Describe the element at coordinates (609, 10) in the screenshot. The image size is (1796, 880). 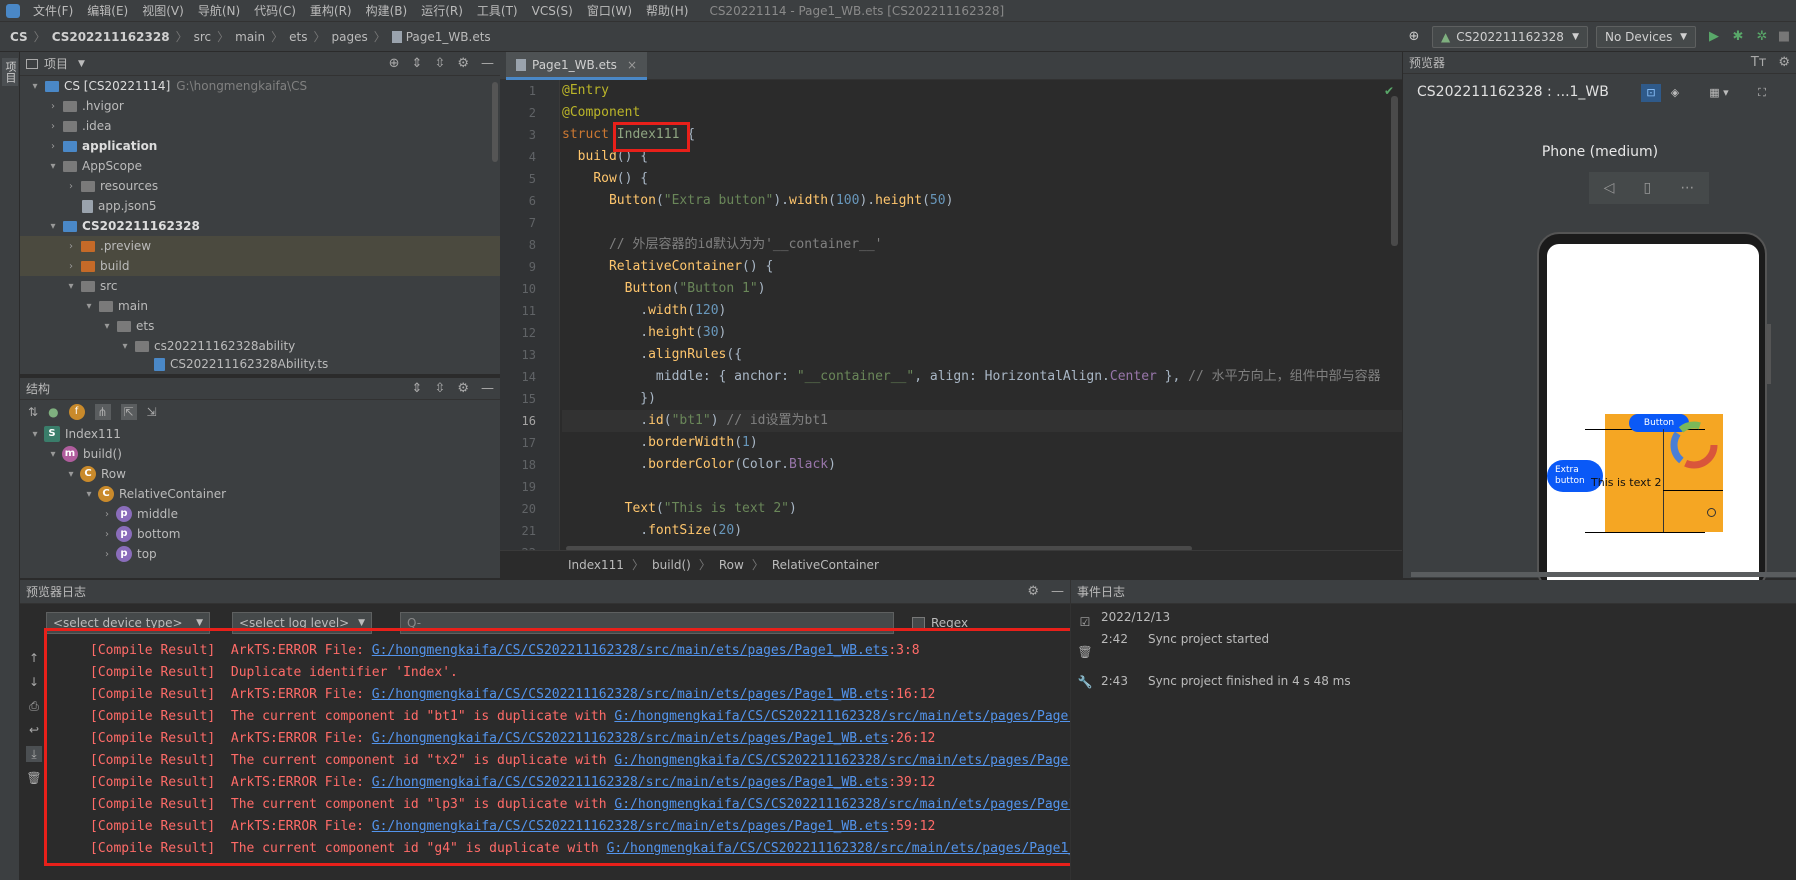
I see `menu-window: 窗口(W)` at that location.